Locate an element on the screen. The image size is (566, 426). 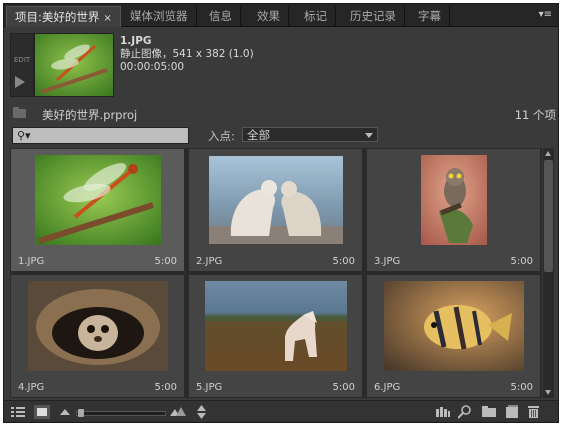
clip-name: 6.JPG is located at coordinates (387, 387).